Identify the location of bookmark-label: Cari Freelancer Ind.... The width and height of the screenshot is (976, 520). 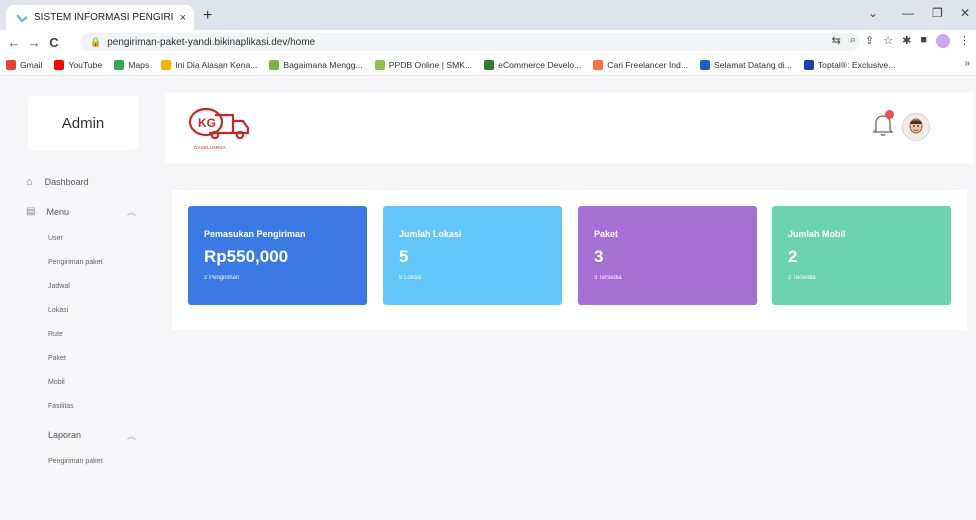
(647, 64).